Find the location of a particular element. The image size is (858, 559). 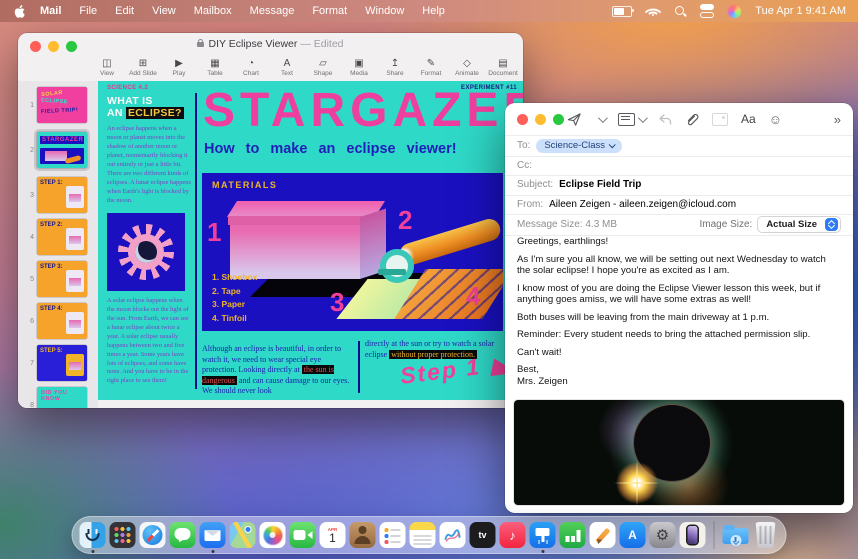

add-slide-icon: ⊞ is located at coordinates (143, 63).